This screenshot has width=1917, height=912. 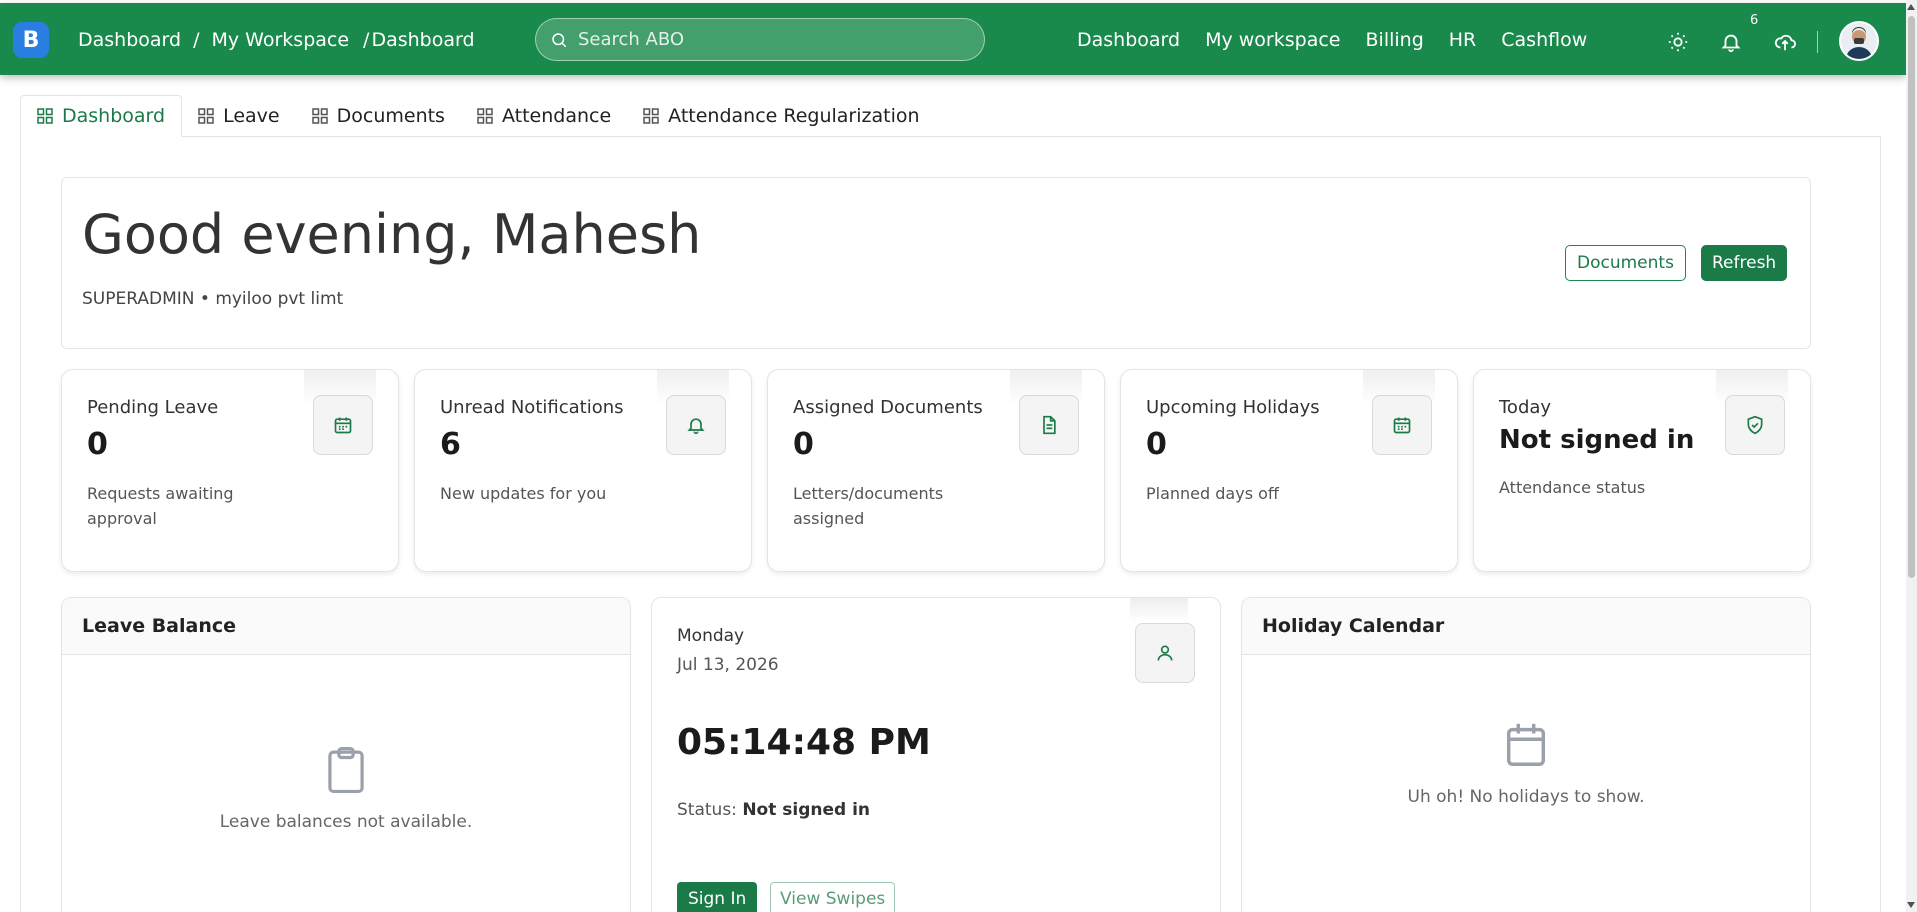 I want to click on breadcrumb-dashboard: Dashboard, so click(x=129, y=40).